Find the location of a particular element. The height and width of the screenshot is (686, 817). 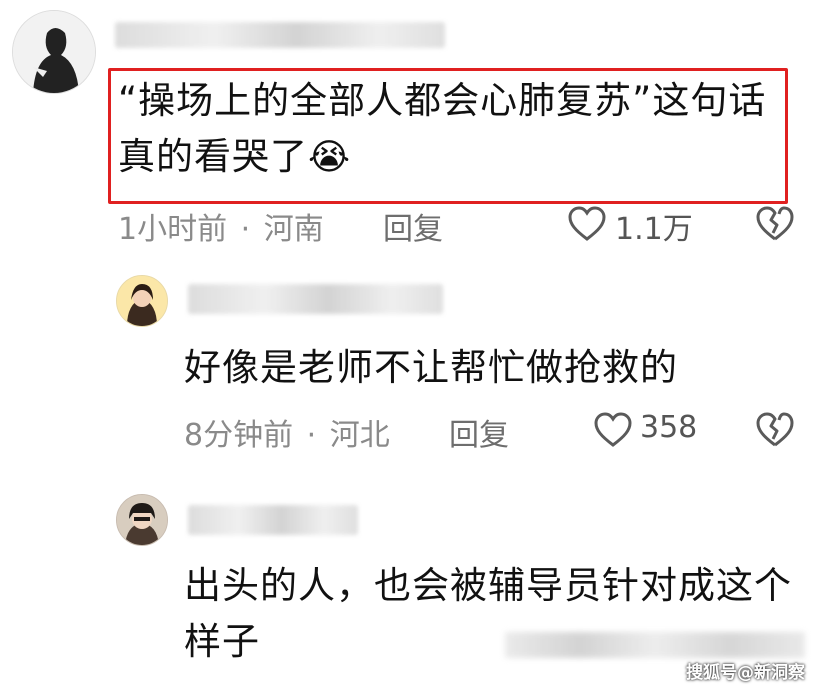

comment-location: 河南 is located at coordinates (293, 229).